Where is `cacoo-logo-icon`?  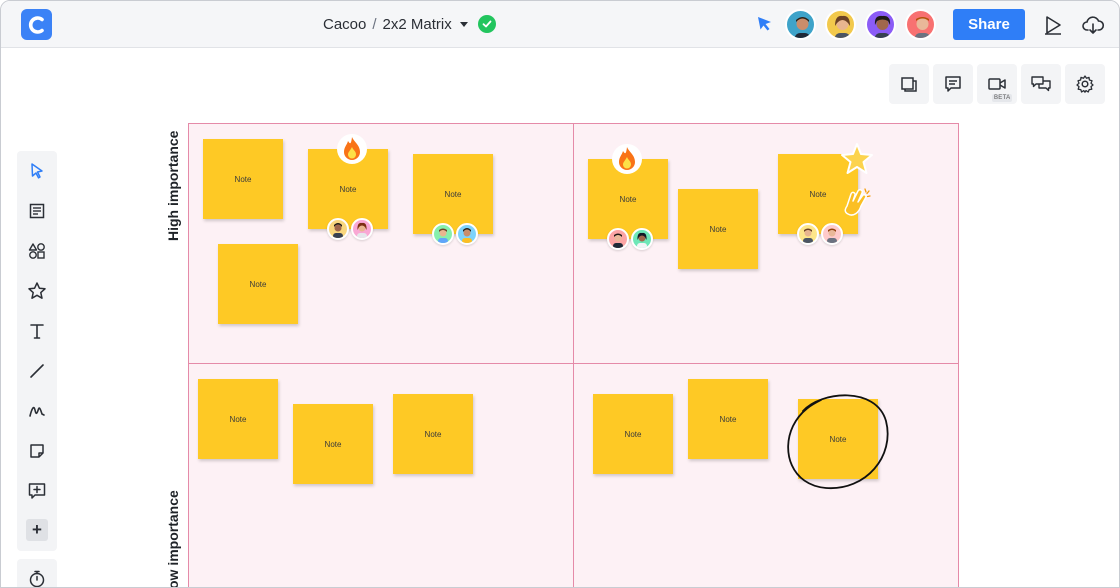
cacoo-logo-icon is located at coordinates (36, 24).